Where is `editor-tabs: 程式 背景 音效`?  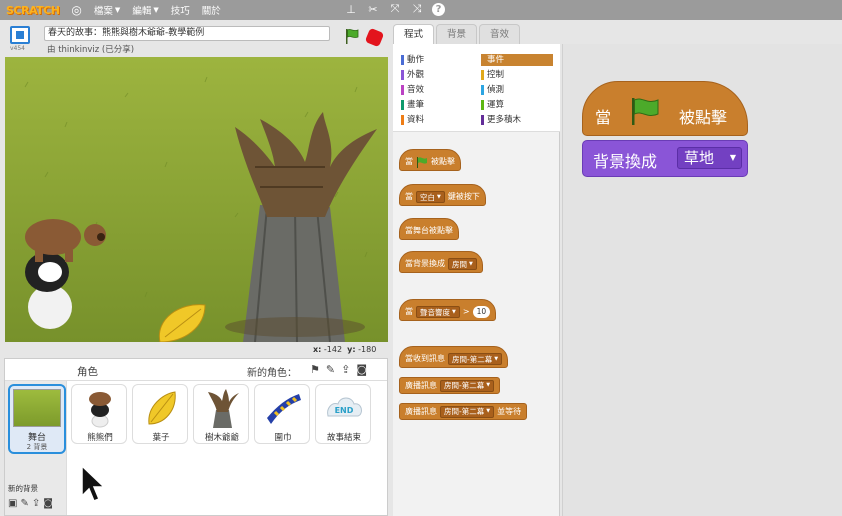 editor-tabs: 程式 背景 音效 is located at coordinates (457, 34).